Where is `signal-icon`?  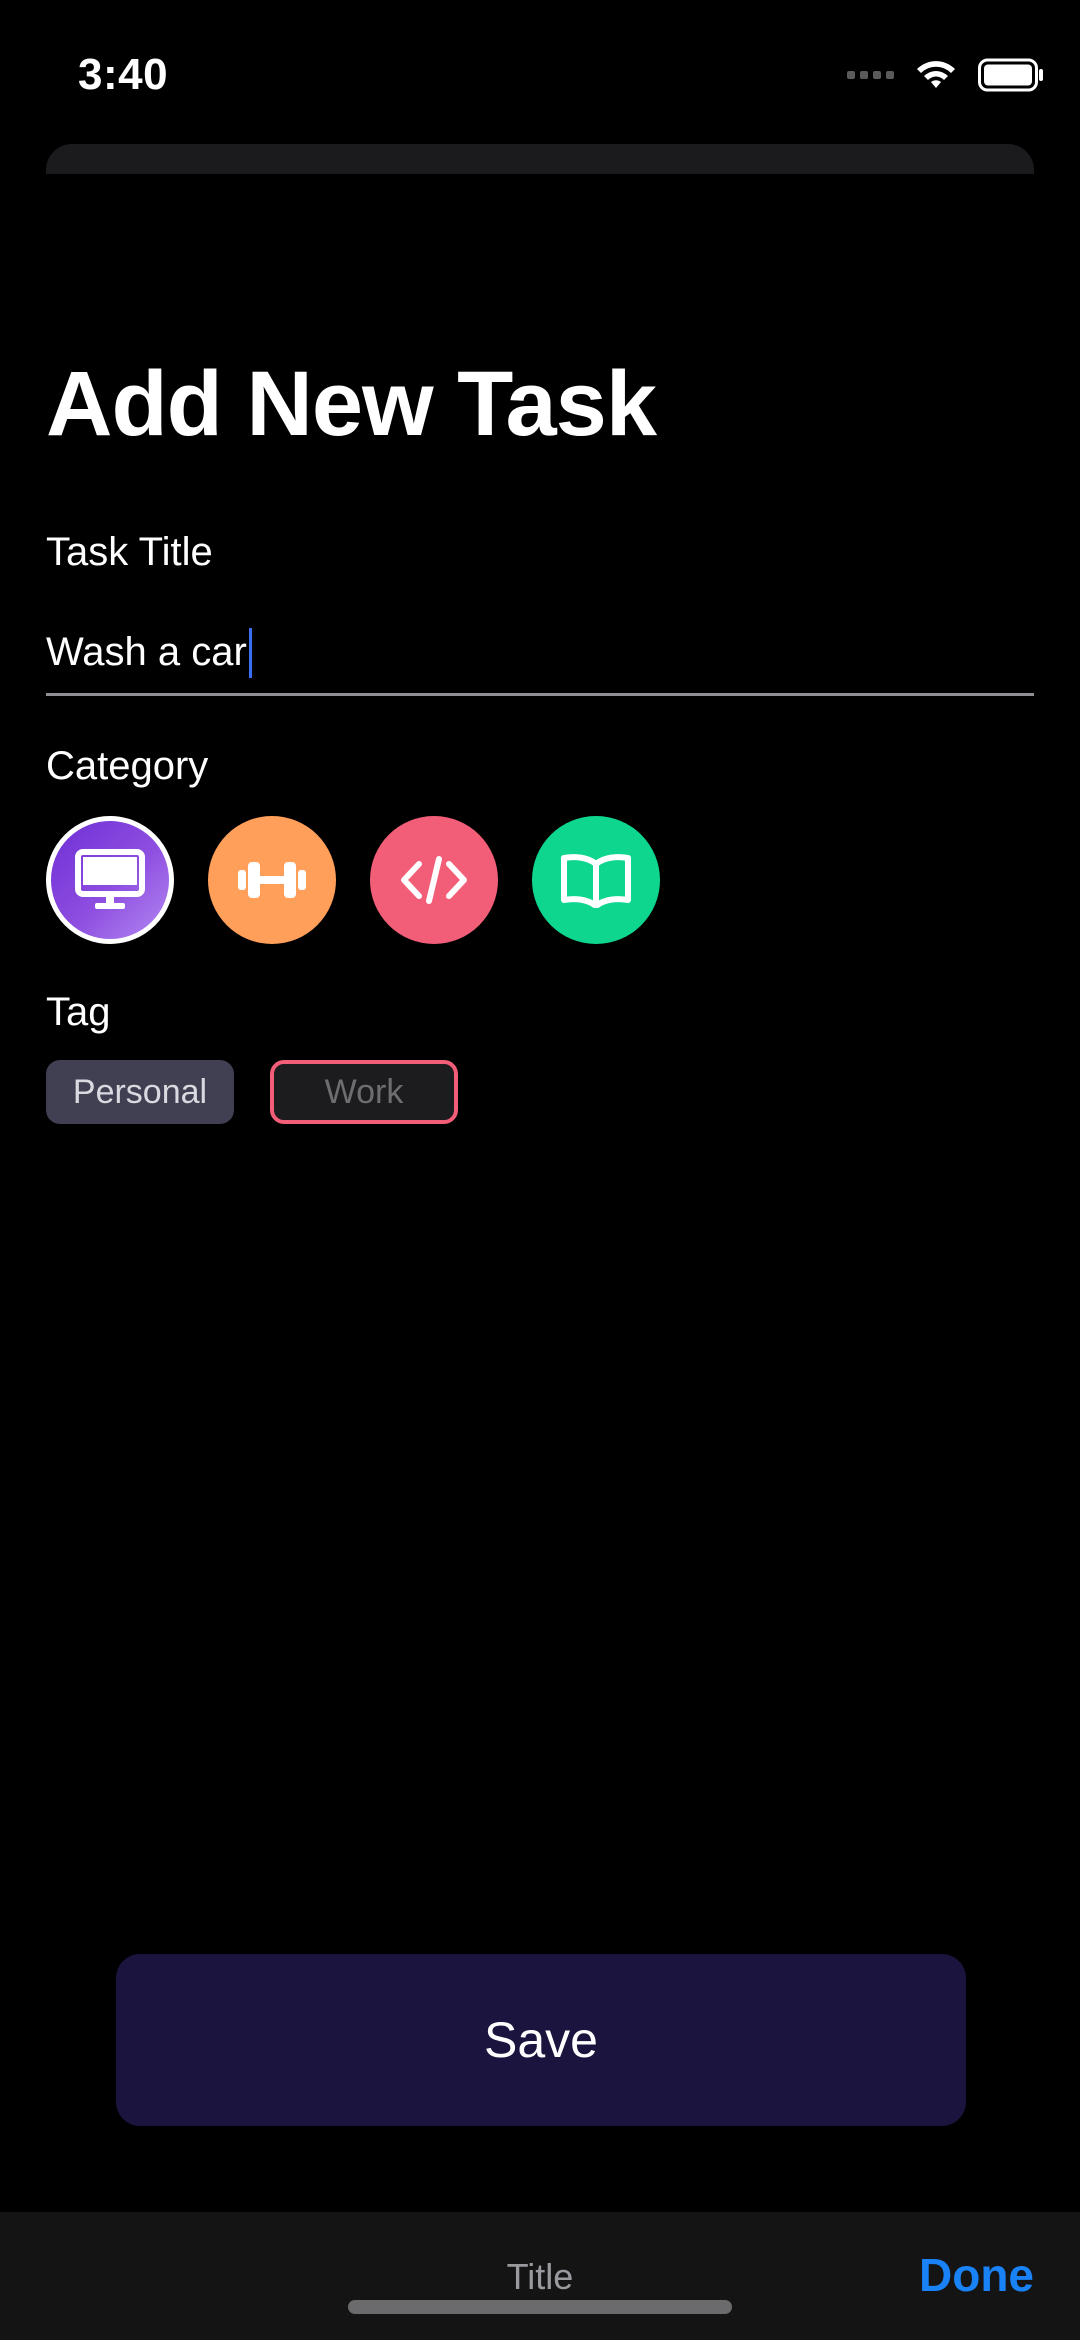 signal-icon is located at coordinates (870, 75).